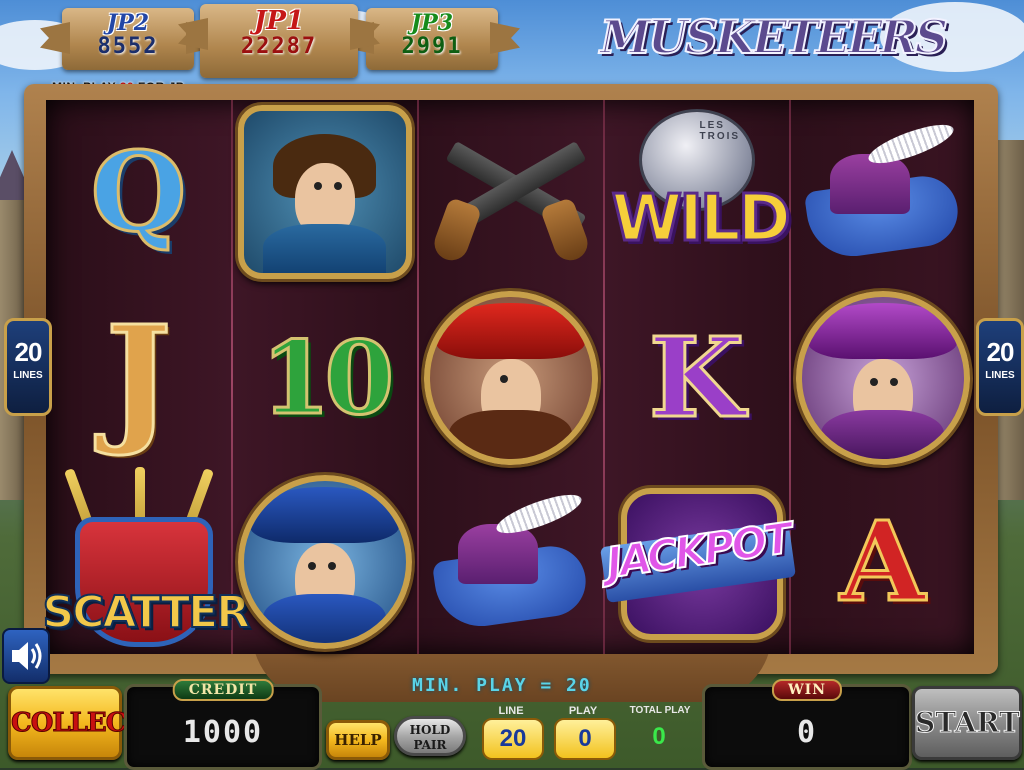 The image size is (1024, 770). I want to click on total-play-label: TOTAL PLAY, so click(660, 710).